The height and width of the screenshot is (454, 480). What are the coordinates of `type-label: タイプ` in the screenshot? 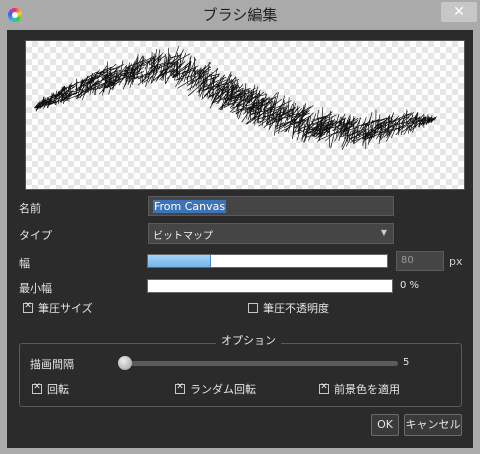 It's located at (35, 235).